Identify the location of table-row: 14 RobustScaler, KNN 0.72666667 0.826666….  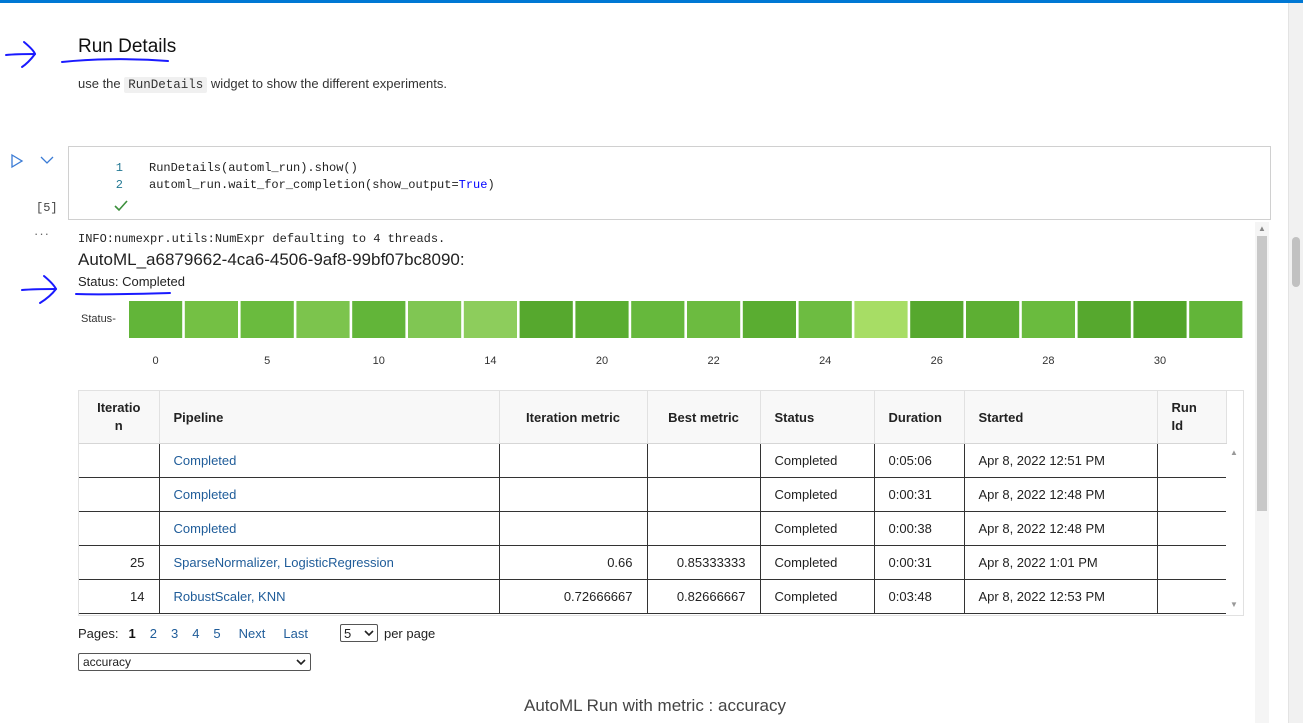
(653, 596).